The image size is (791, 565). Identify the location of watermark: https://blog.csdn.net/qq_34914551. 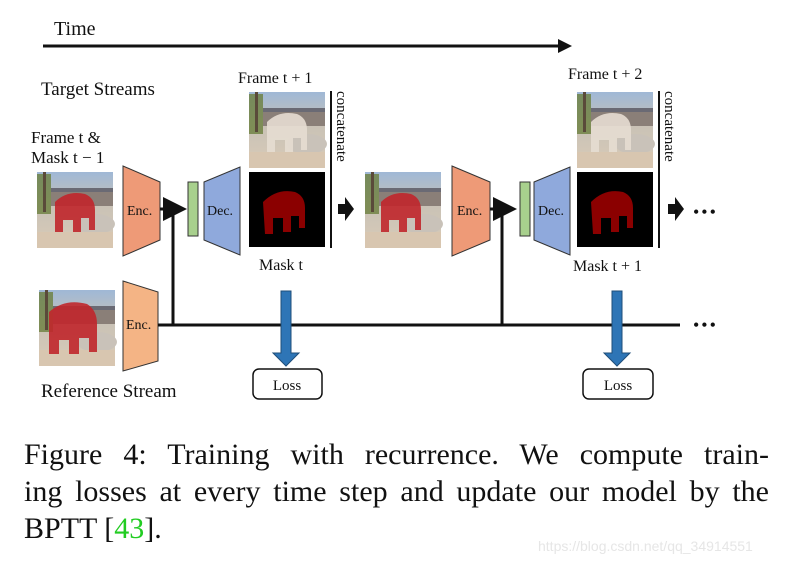
(645, 546).